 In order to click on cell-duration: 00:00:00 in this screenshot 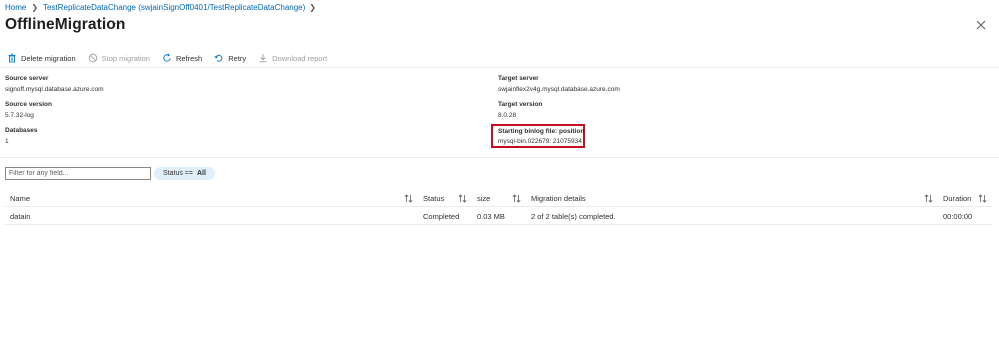, I will do `click(958, 216)`.